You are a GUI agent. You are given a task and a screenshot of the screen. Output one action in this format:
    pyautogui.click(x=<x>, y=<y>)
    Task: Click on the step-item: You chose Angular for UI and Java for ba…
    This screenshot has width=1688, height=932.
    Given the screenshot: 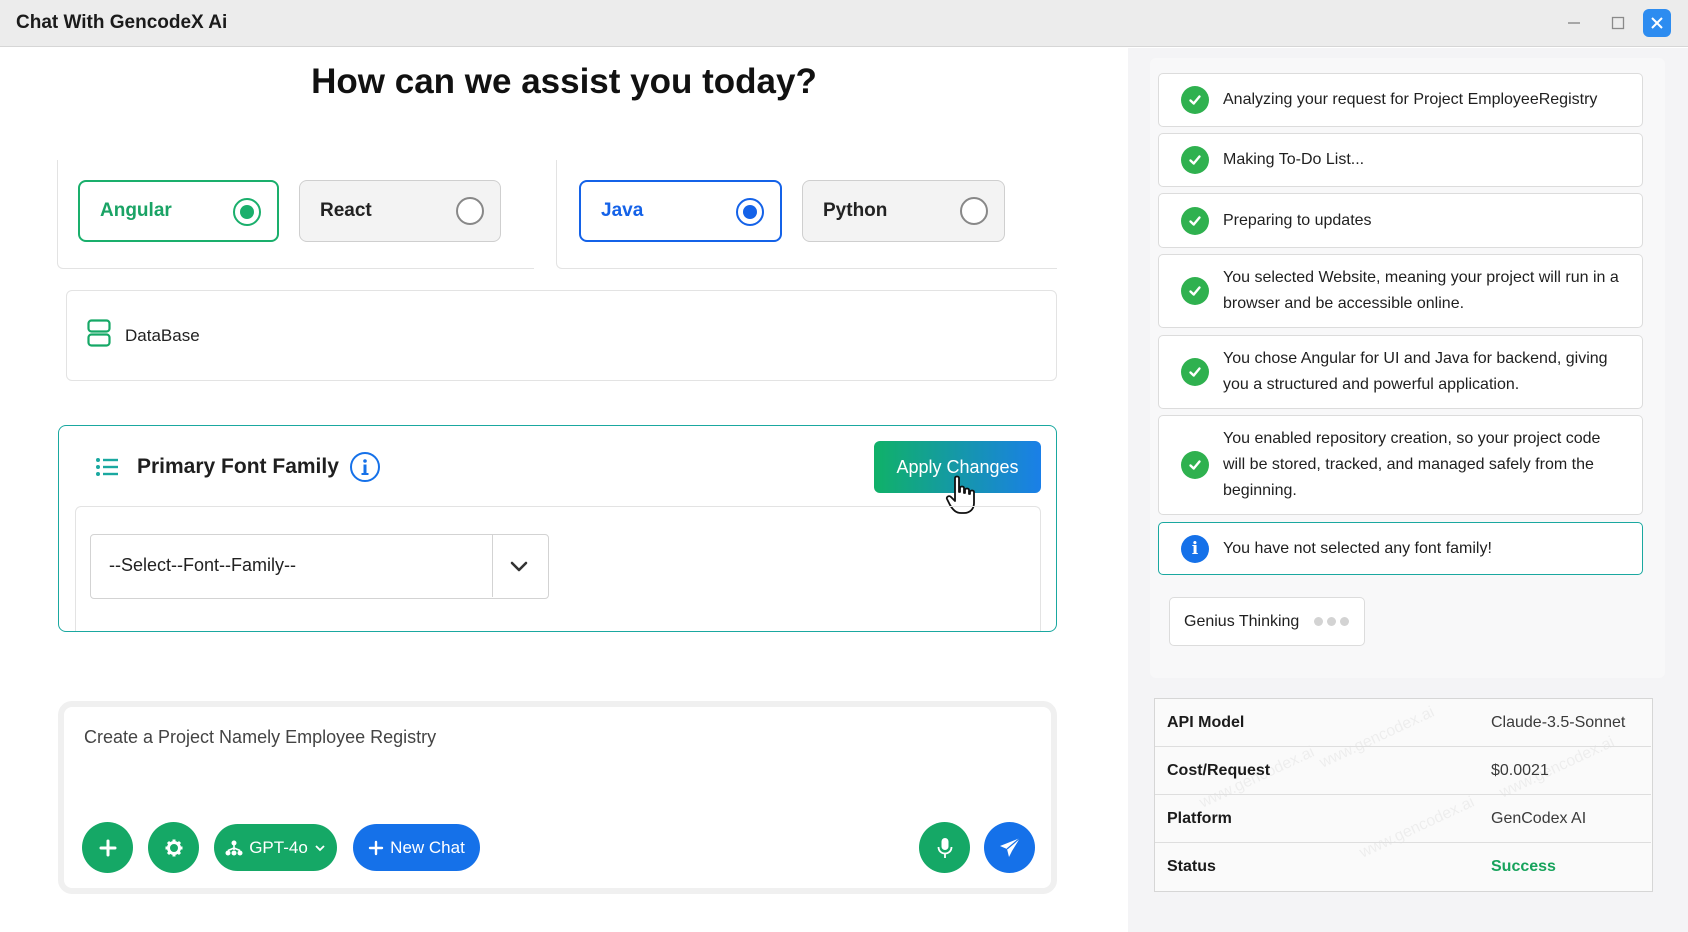 What is the action you would take?
    pyautogui.click(x=1400, y=372)
    